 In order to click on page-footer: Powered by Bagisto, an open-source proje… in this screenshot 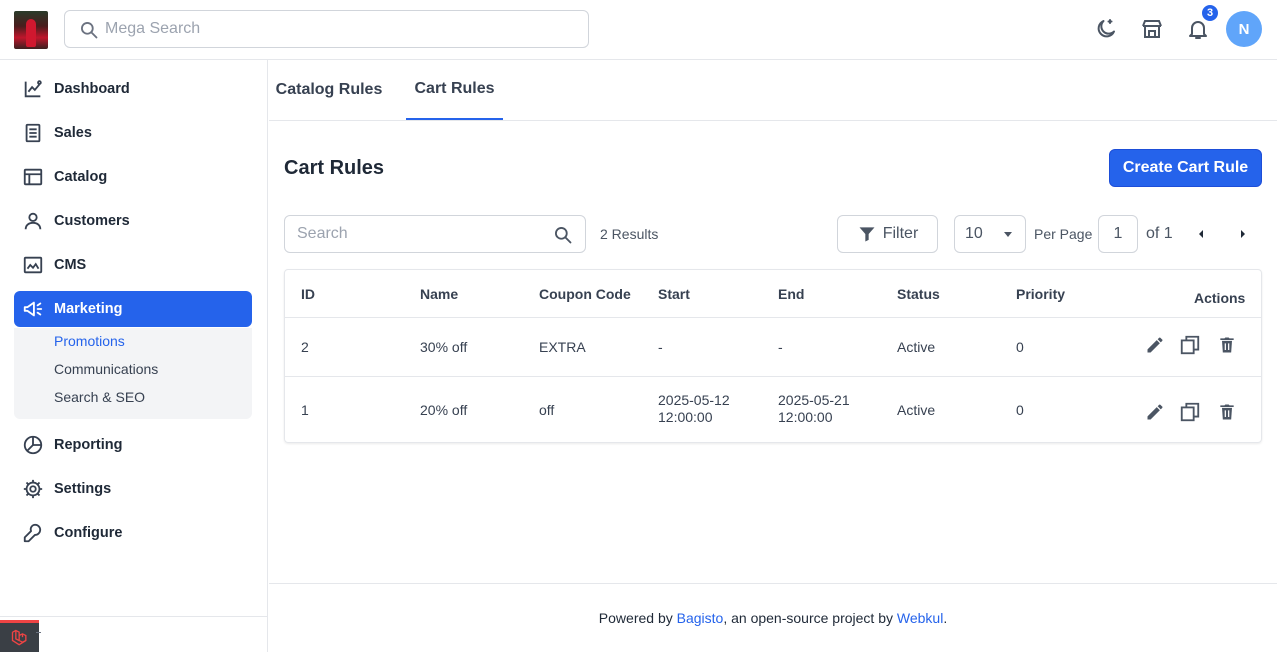, I will do `click(773, 617)`.